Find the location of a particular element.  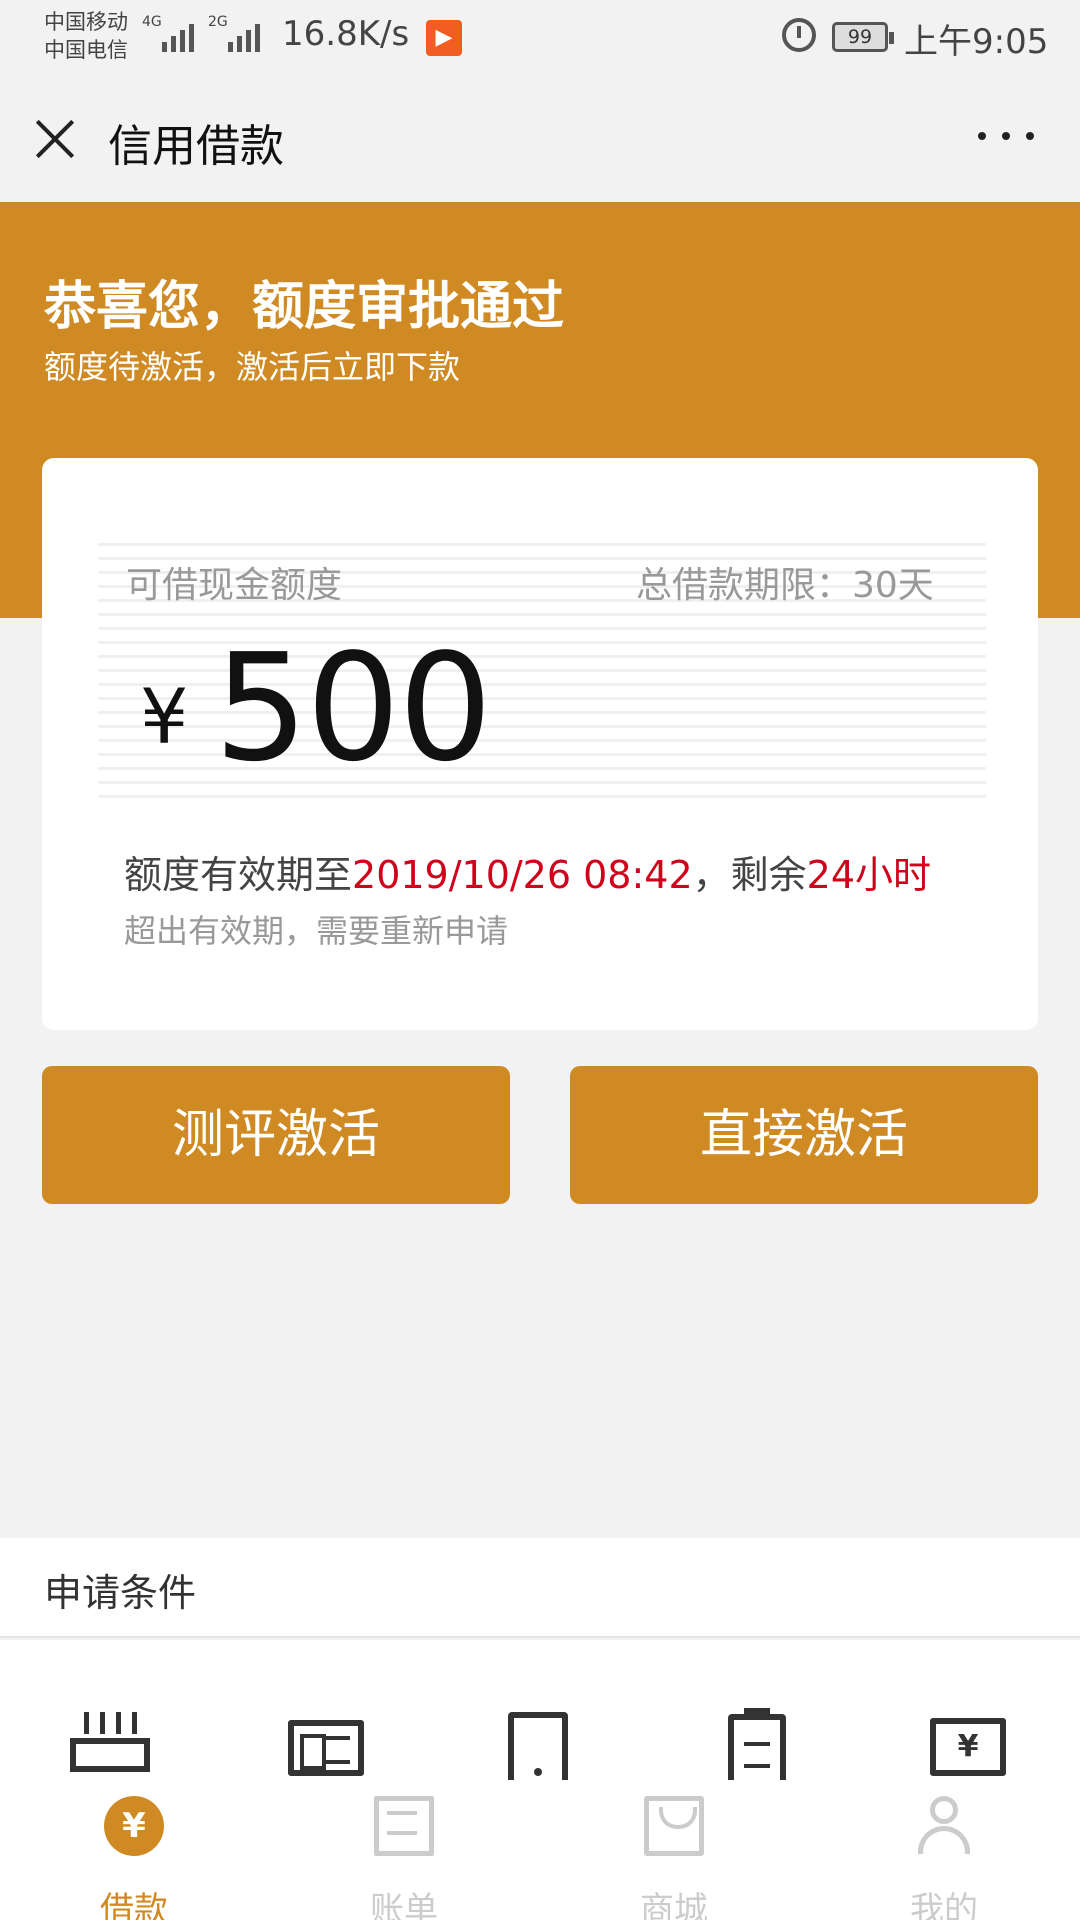

signal-type-1: 4G is located at coordinates (152, 22).